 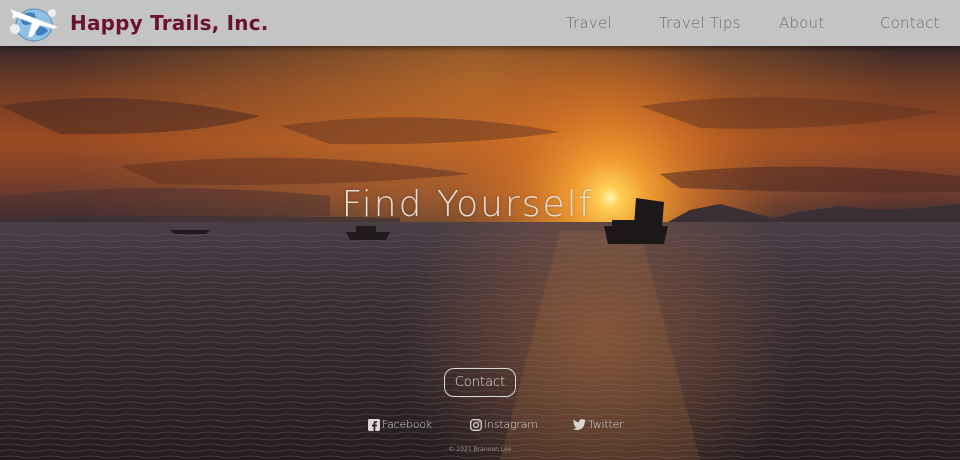 What do you see at coordinates (480, 449) in the screenshot?
I see `footer-copyright: © 2021 Brannon Lee` at bounding box center [480, 449].